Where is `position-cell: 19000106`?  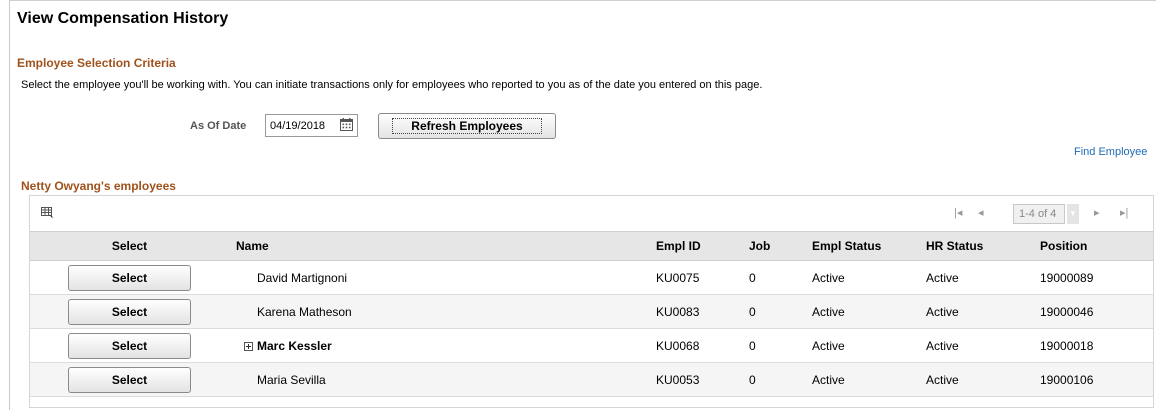
position-cell: 19000106 is located at coordinates (1093, 379).